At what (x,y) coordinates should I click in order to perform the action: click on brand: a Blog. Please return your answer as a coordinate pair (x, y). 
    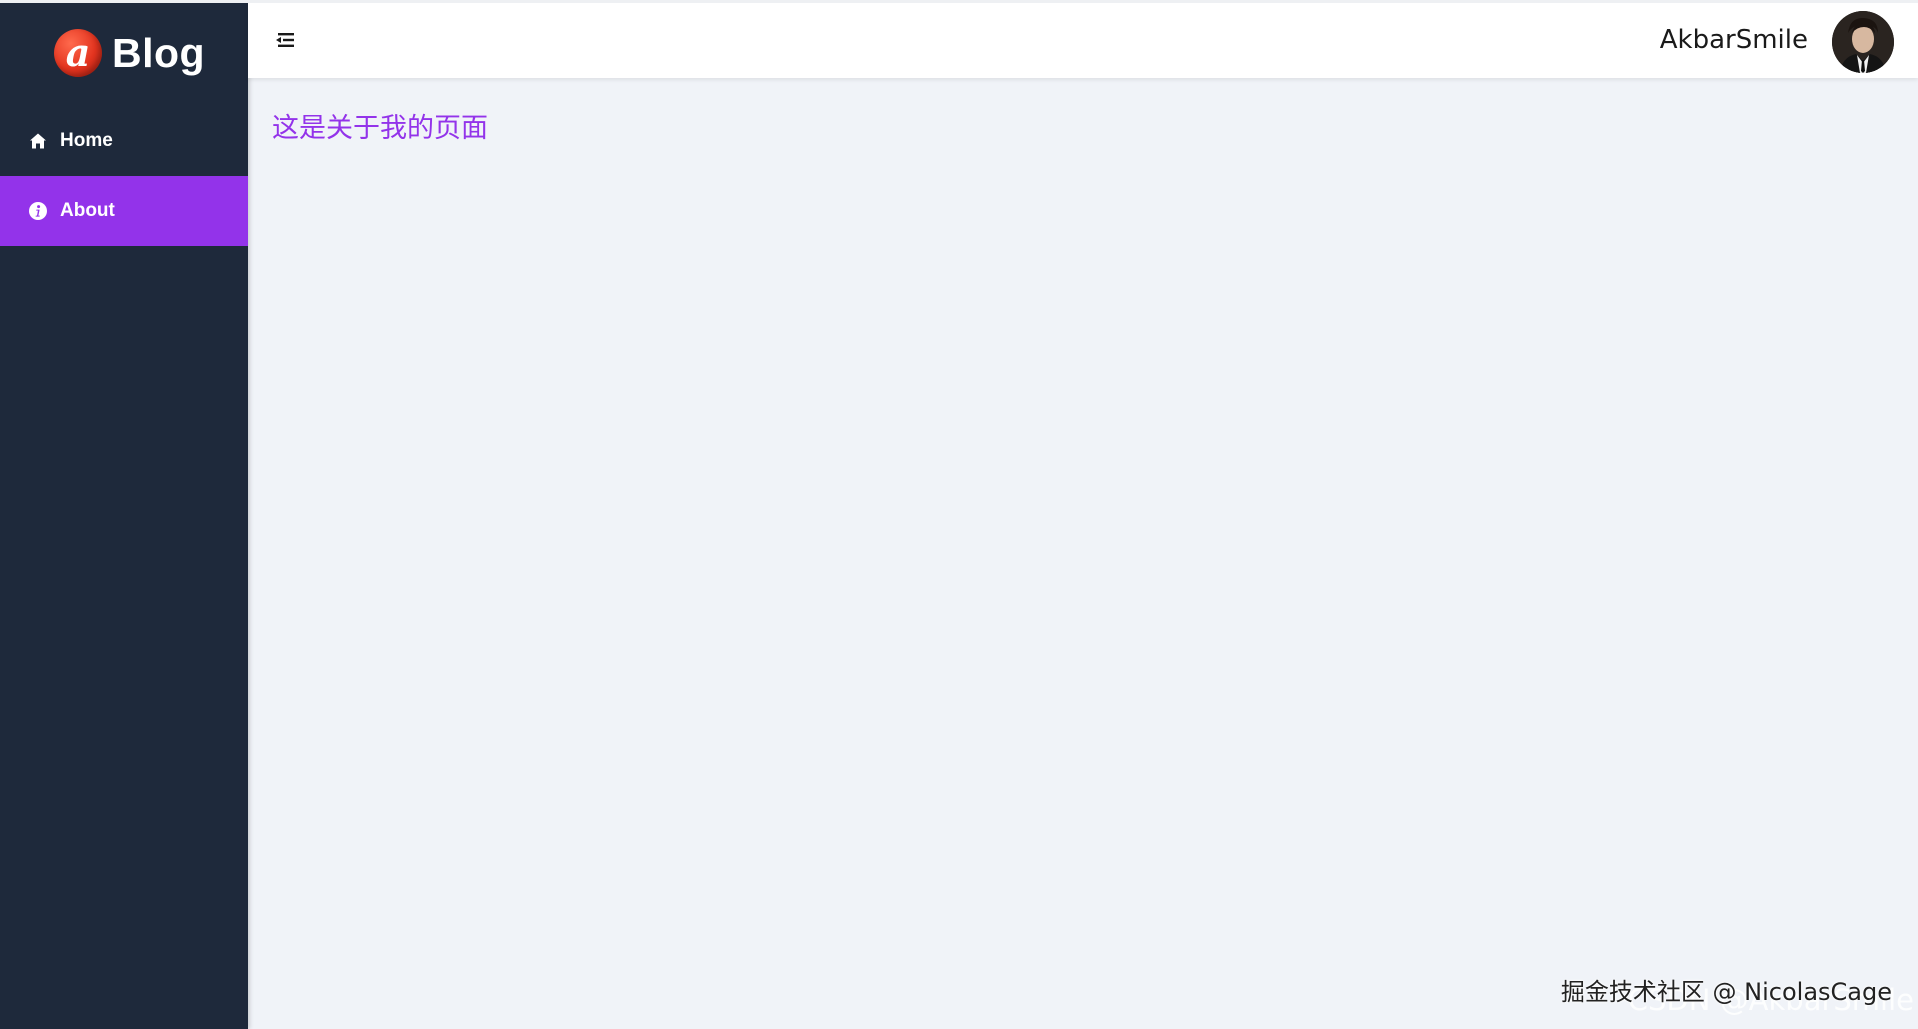
    Looking at the image, I should click on (129, 53).